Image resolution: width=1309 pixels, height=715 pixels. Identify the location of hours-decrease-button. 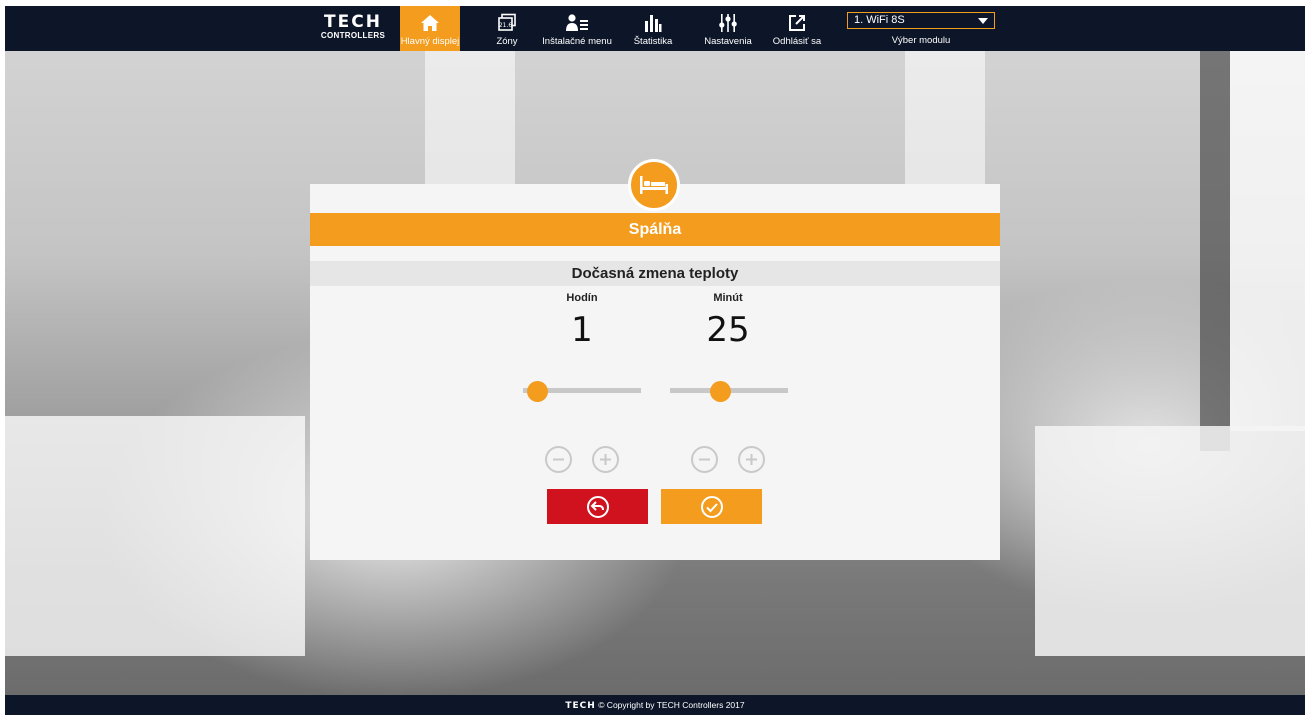
(558, 459).